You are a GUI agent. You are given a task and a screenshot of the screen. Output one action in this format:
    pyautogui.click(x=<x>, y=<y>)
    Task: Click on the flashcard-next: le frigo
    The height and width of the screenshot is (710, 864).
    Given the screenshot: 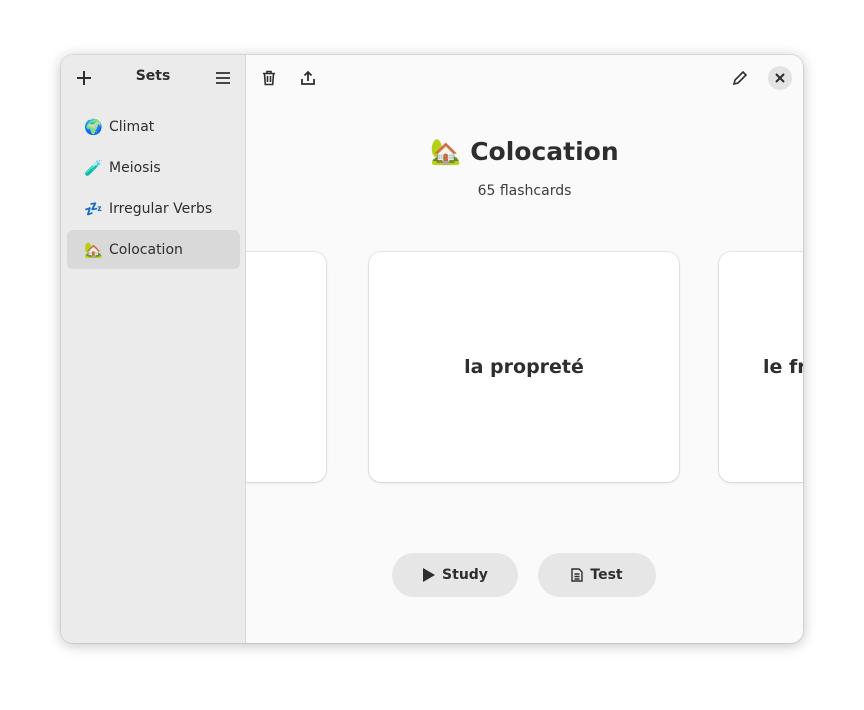 What is the action you would take?
    pyautogui.click(x=761, y=367)
    